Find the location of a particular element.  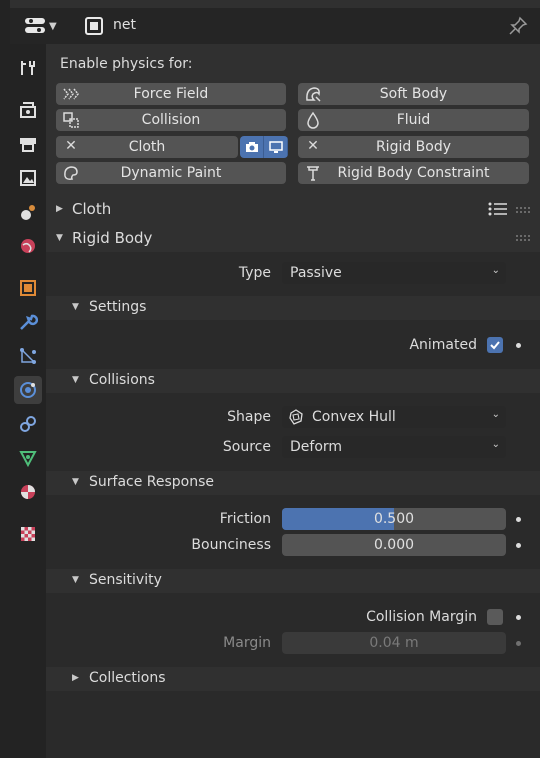

viewport-toggle is located at coordinates (276, 147).